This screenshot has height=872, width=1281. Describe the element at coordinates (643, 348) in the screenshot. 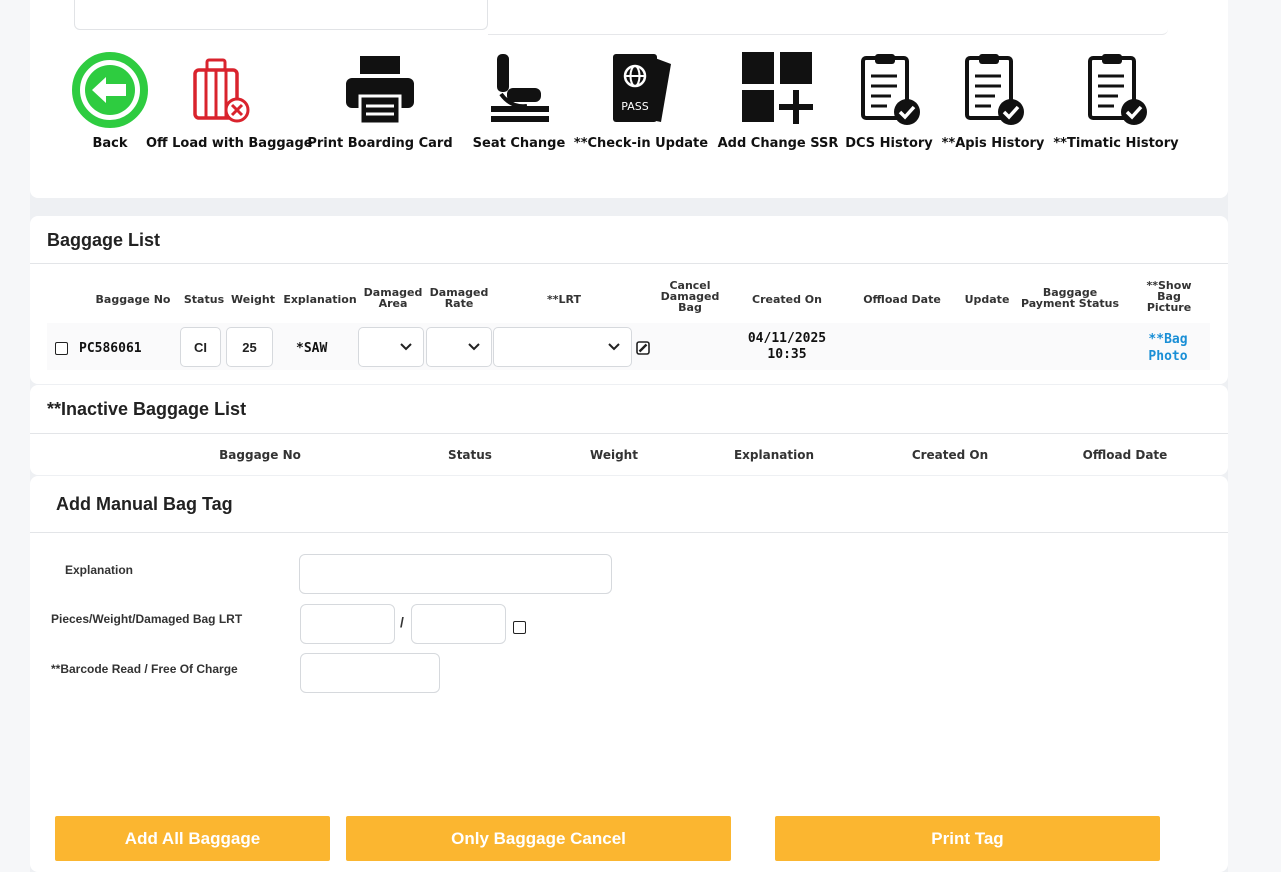

I see `cancel-damaged-bag-checkbox` at that location.